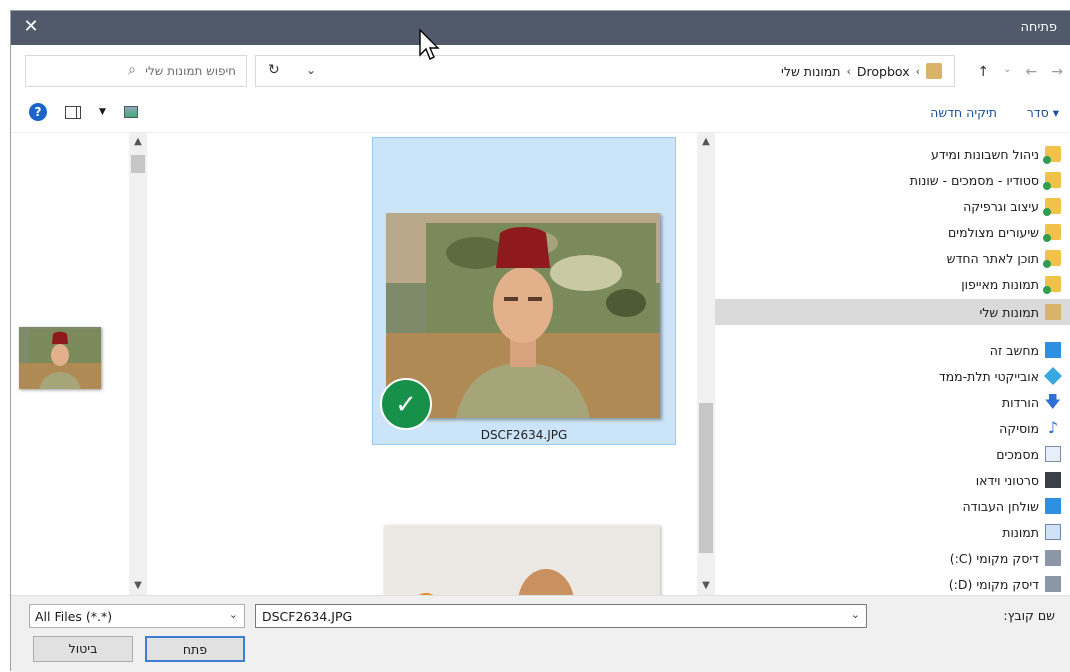  What do you see at coordinates (1053, 454) in the screenshot?
I see `documents-icon` at bounding box center [1053, 454].